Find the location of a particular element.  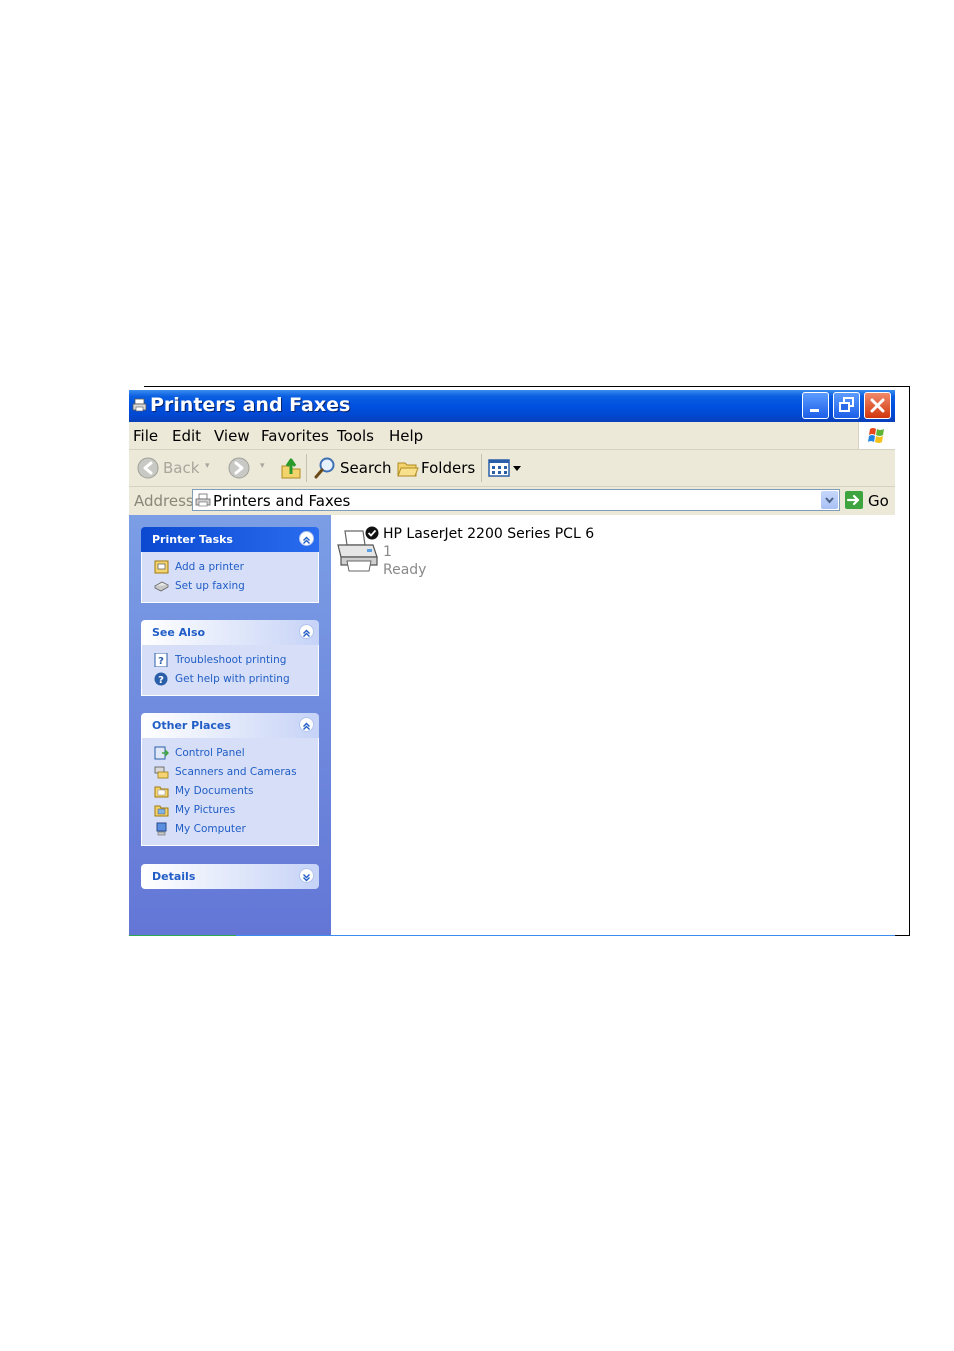

other-places-title: Other Places is located at coordinates (191, 725).